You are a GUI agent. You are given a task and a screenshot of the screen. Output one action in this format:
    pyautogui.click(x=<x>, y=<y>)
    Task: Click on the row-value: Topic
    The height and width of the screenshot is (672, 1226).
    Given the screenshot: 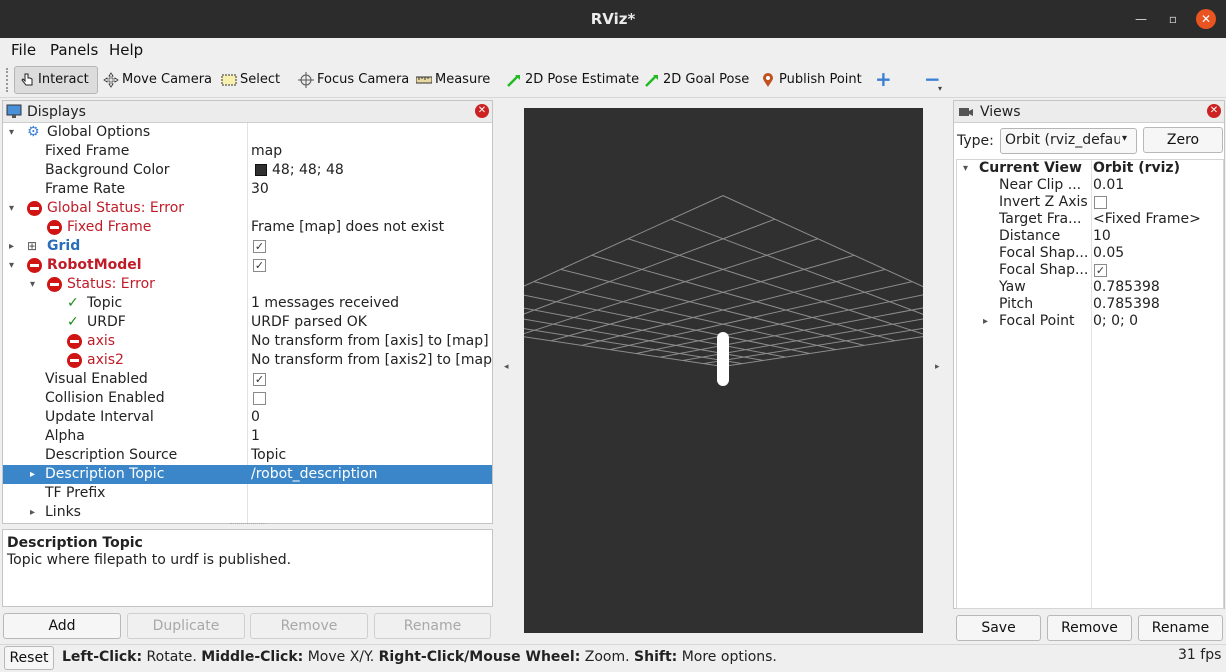 What is the action you would take?
    pyautogui.click(x=268, y=455)
    